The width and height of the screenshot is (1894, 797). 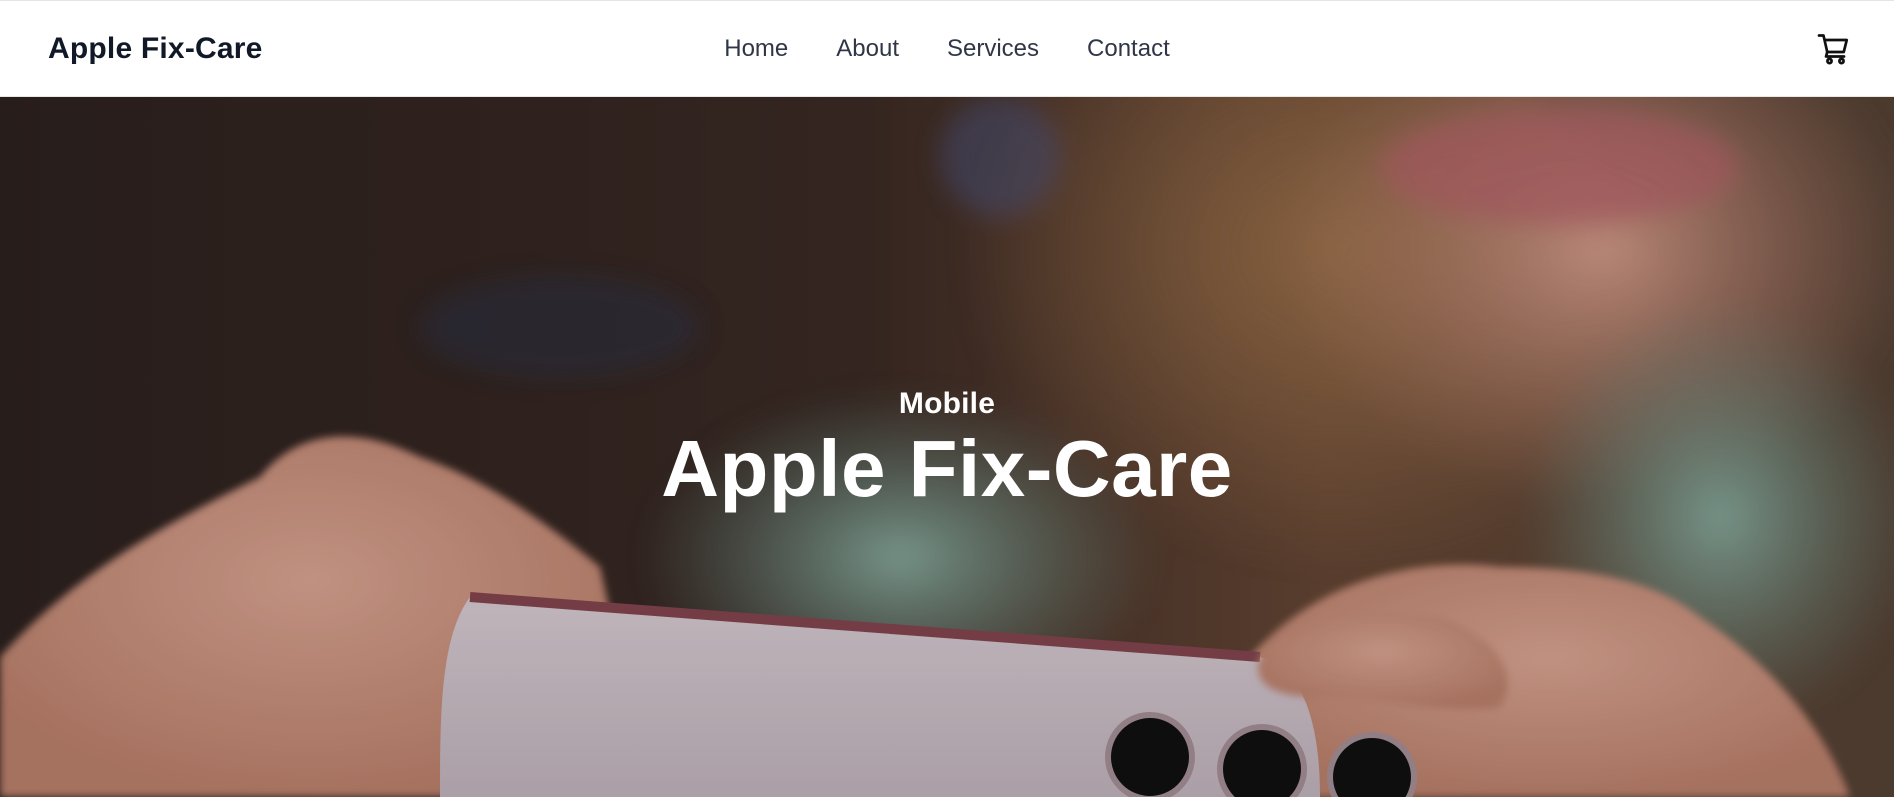 I want to click on hero-subtitle: Mobile, so click(x=947, y=403).